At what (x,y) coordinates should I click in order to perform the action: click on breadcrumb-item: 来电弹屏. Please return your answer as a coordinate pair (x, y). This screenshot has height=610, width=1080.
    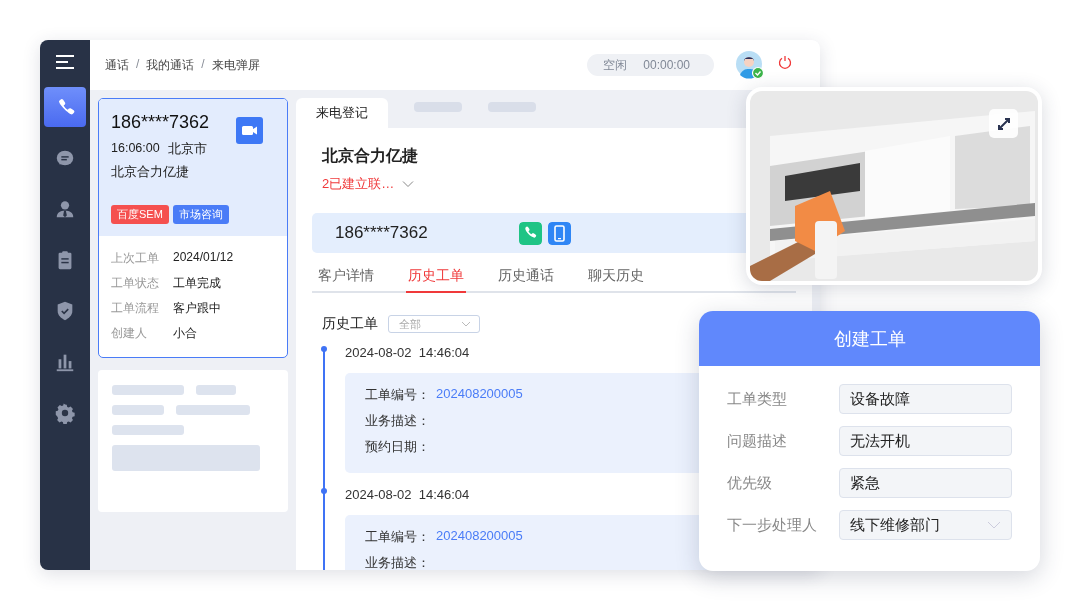
    Looking at the image, I should click on (235, 65).